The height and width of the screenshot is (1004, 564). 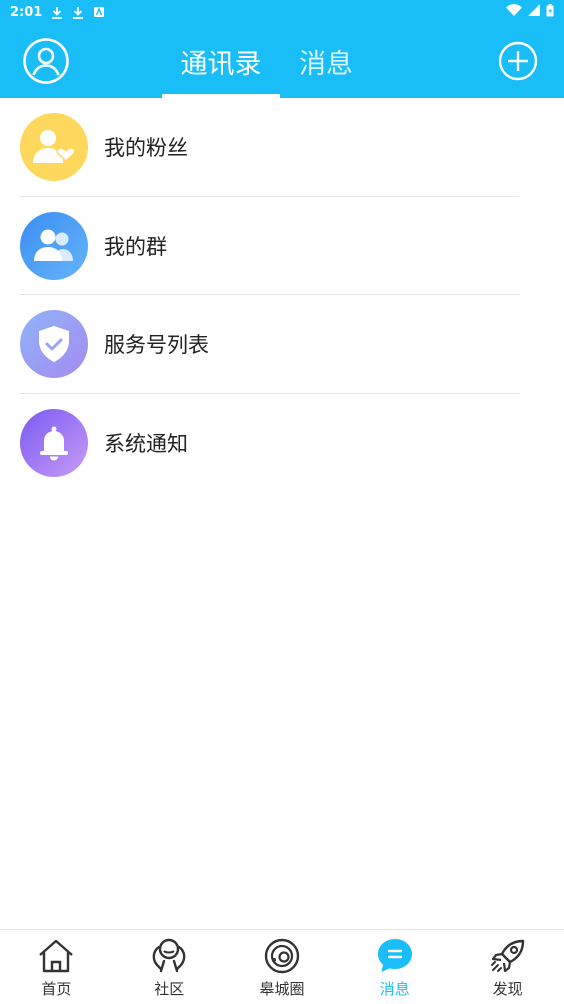 I want to click on tab-contacts: 通讯录, so click(x=221, y=61).